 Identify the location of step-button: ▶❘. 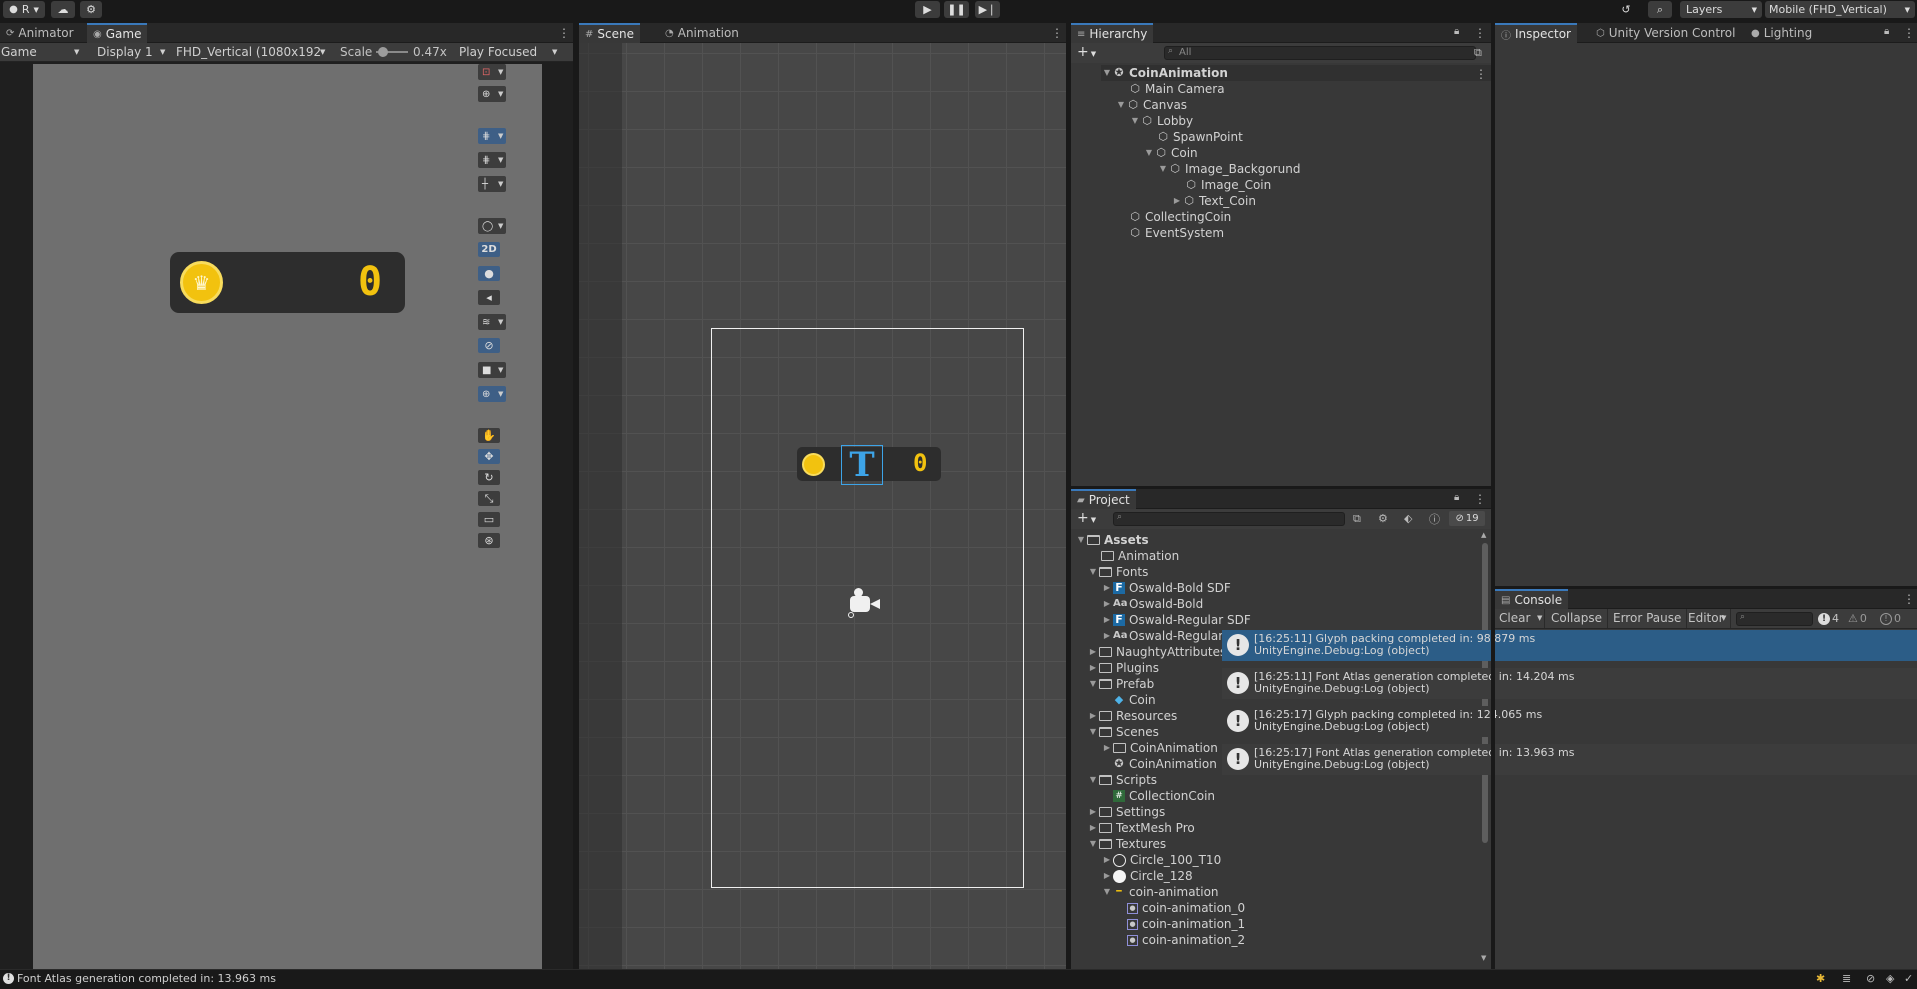
(987, 9).